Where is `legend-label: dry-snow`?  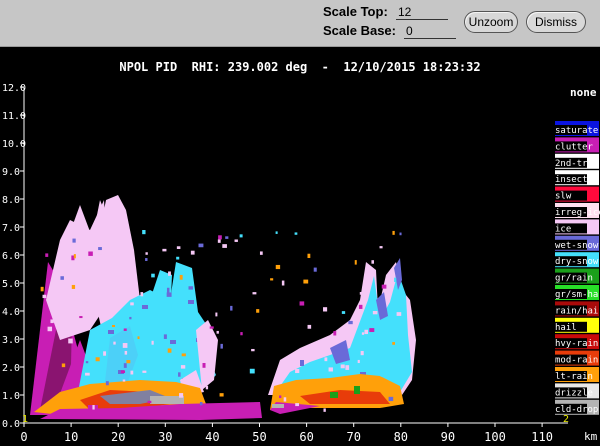 legend-label: dry-snow is located at coordinates (577, 262).